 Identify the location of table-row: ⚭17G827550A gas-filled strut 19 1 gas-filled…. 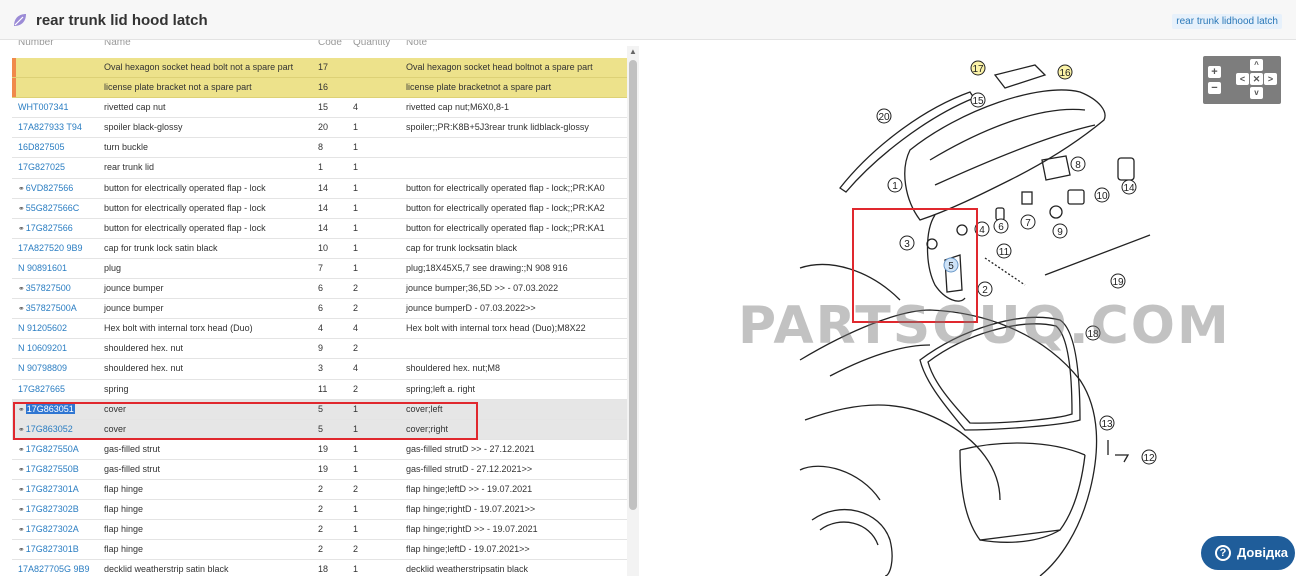
(319, 450).